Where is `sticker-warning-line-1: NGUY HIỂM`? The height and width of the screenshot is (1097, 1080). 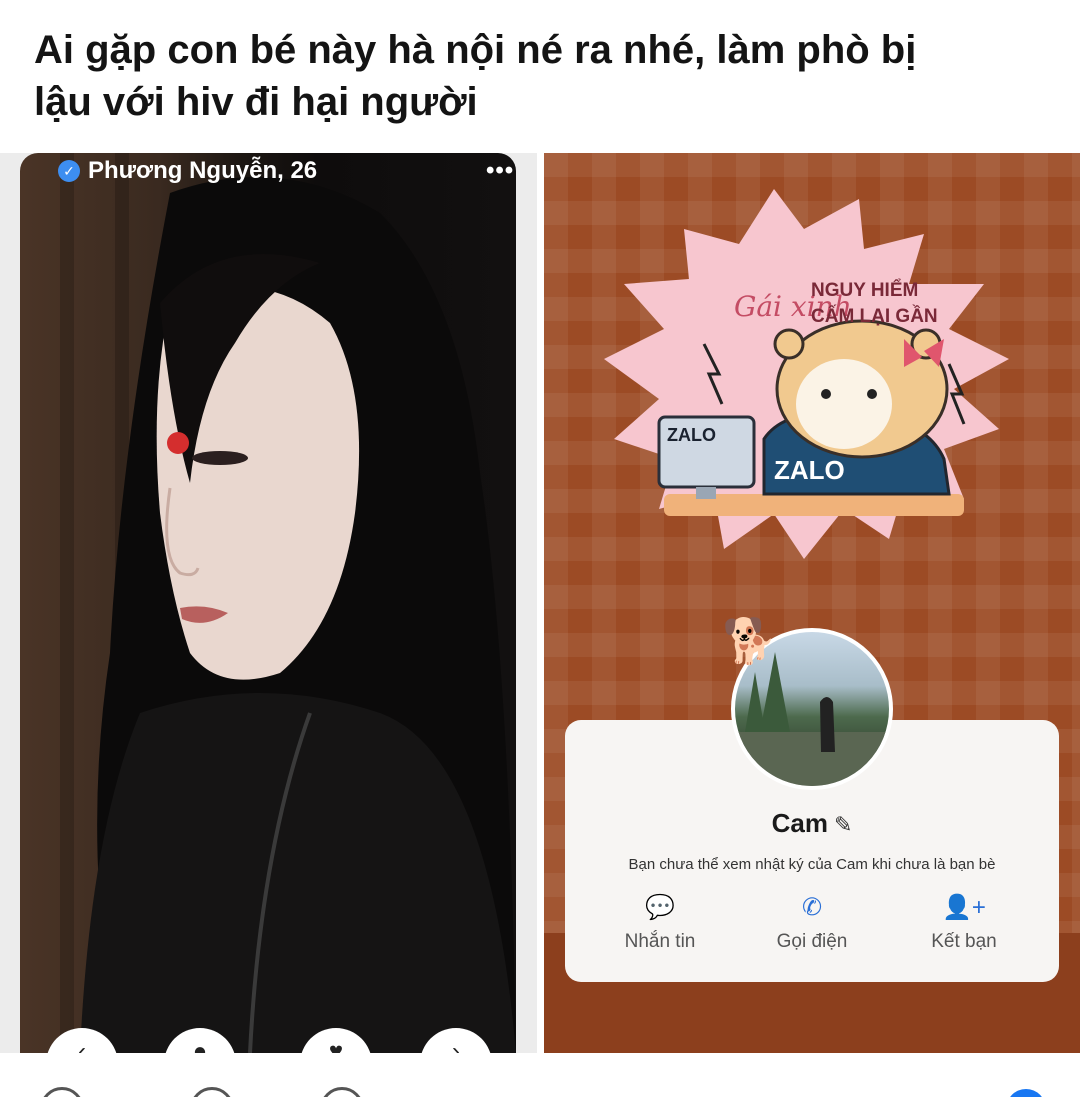
sticker-warning-line-1: NGUY HIỂM is located at coordinates (865, 290).